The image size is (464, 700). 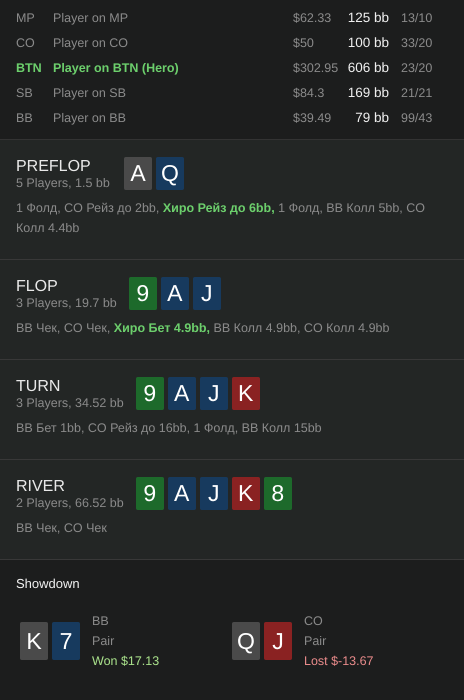 What do you see at coordinates (63, 183) in the screenshot?
I see `street-info: 5 Players, 1.5 bb` at bounding box center [63, 183].